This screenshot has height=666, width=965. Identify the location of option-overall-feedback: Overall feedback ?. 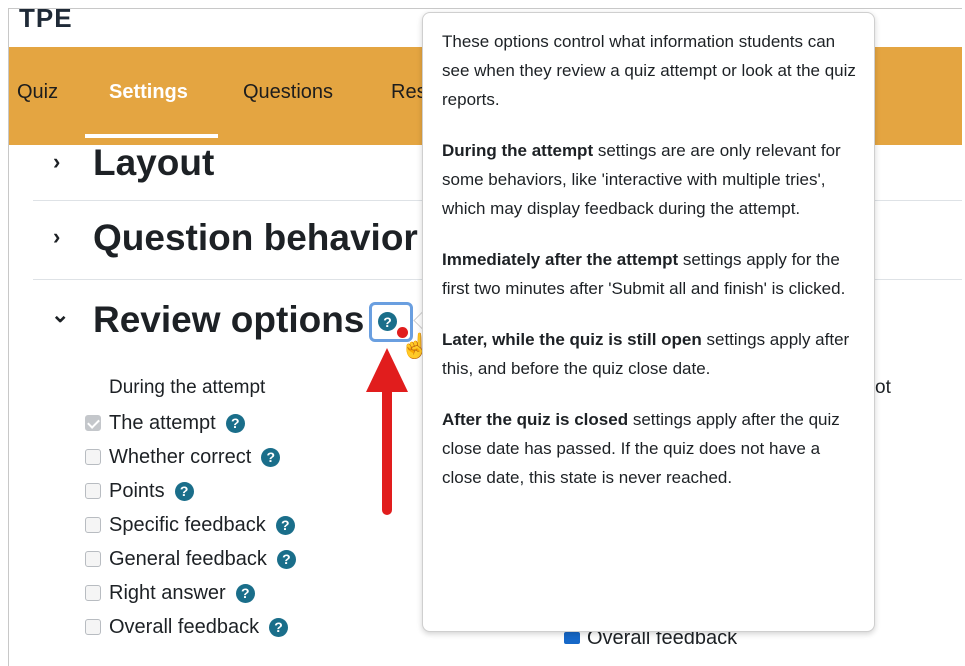
(187, 627).